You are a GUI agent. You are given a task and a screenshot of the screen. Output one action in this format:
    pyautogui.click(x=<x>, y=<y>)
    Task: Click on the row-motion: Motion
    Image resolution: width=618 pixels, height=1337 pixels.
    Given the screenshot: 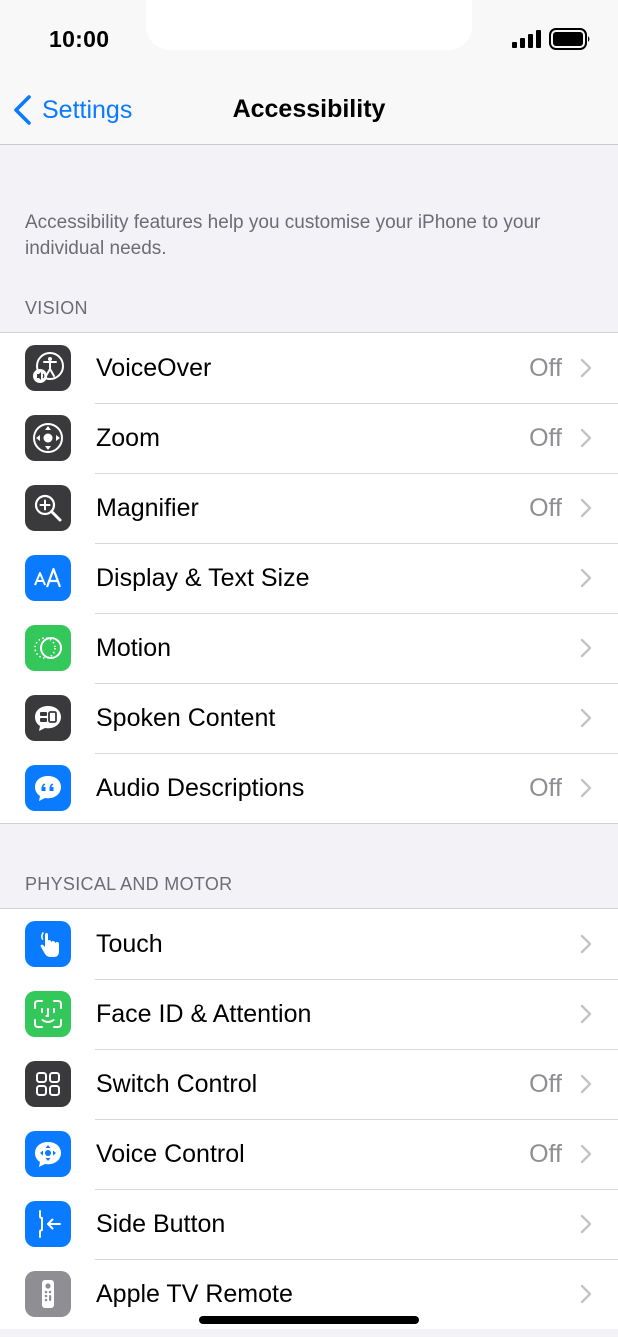 What is the action you would take?
    pyautogui.click(x=309, y=648)
    